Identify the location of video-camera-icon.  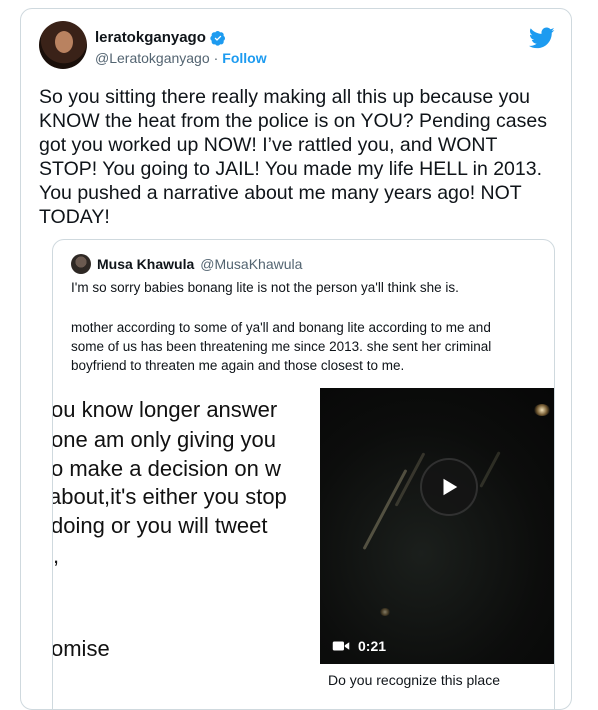
(341, 646).